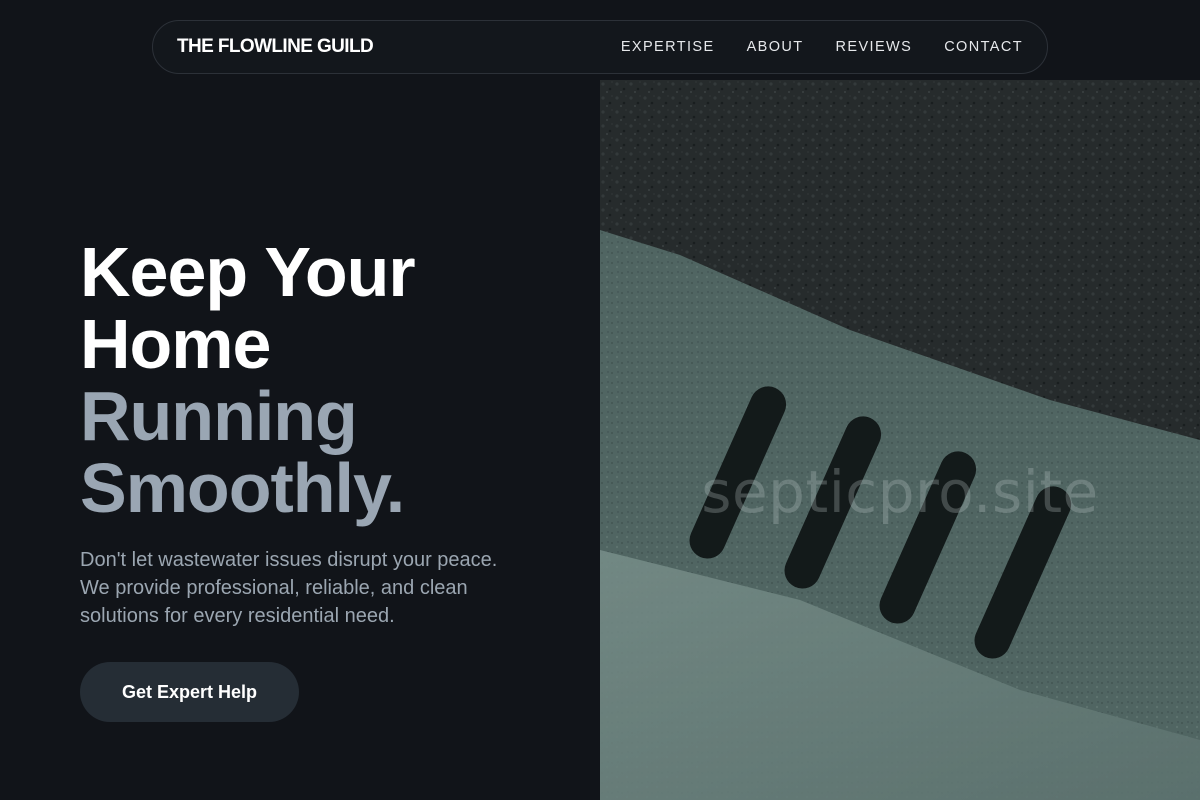 The width and height of the screenshot is (1200, 800). Describe the element at coordinates (175, 344) in the screenshot. I see `headline-line-2: Home` at that location.